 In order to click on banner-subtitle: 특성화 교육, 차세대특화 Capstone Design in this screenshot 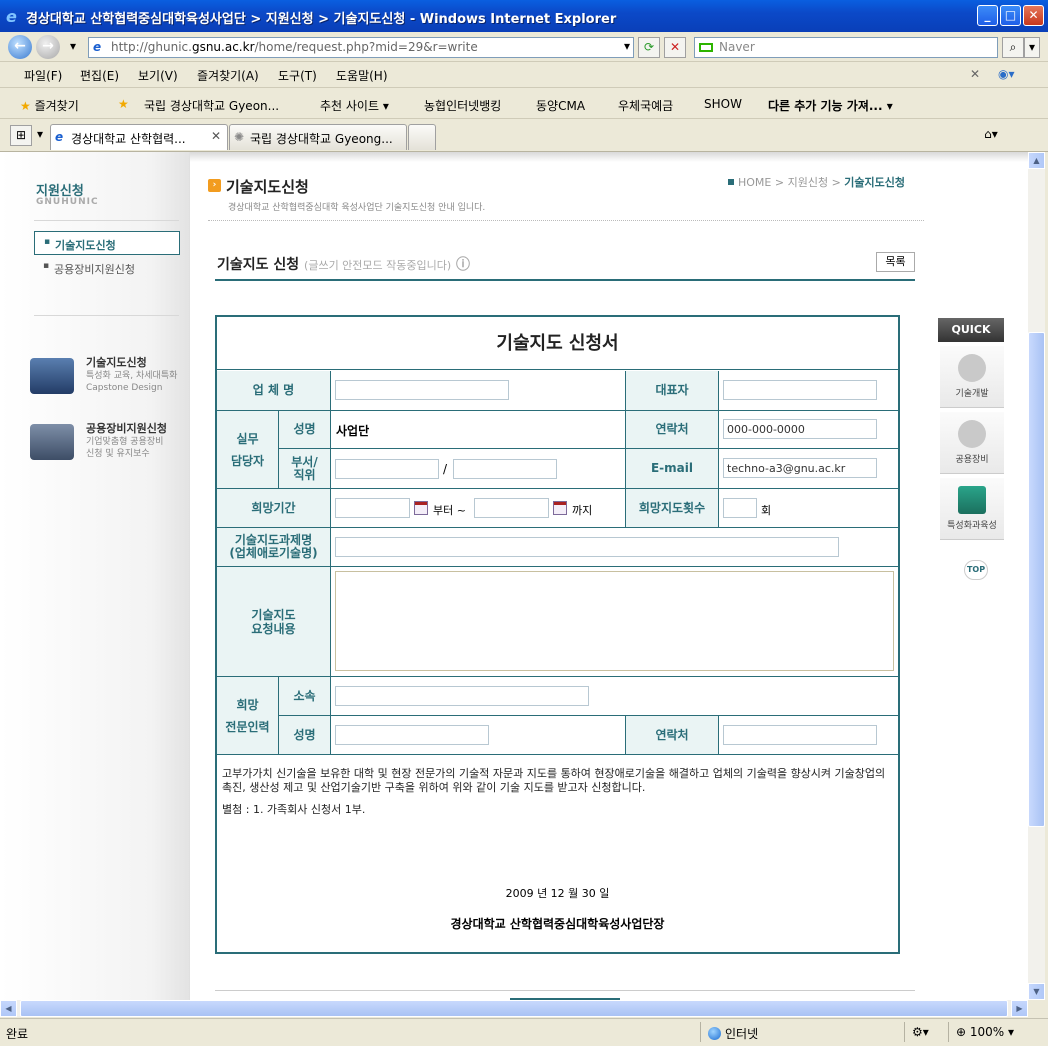, I will do `click(132, 382)`.